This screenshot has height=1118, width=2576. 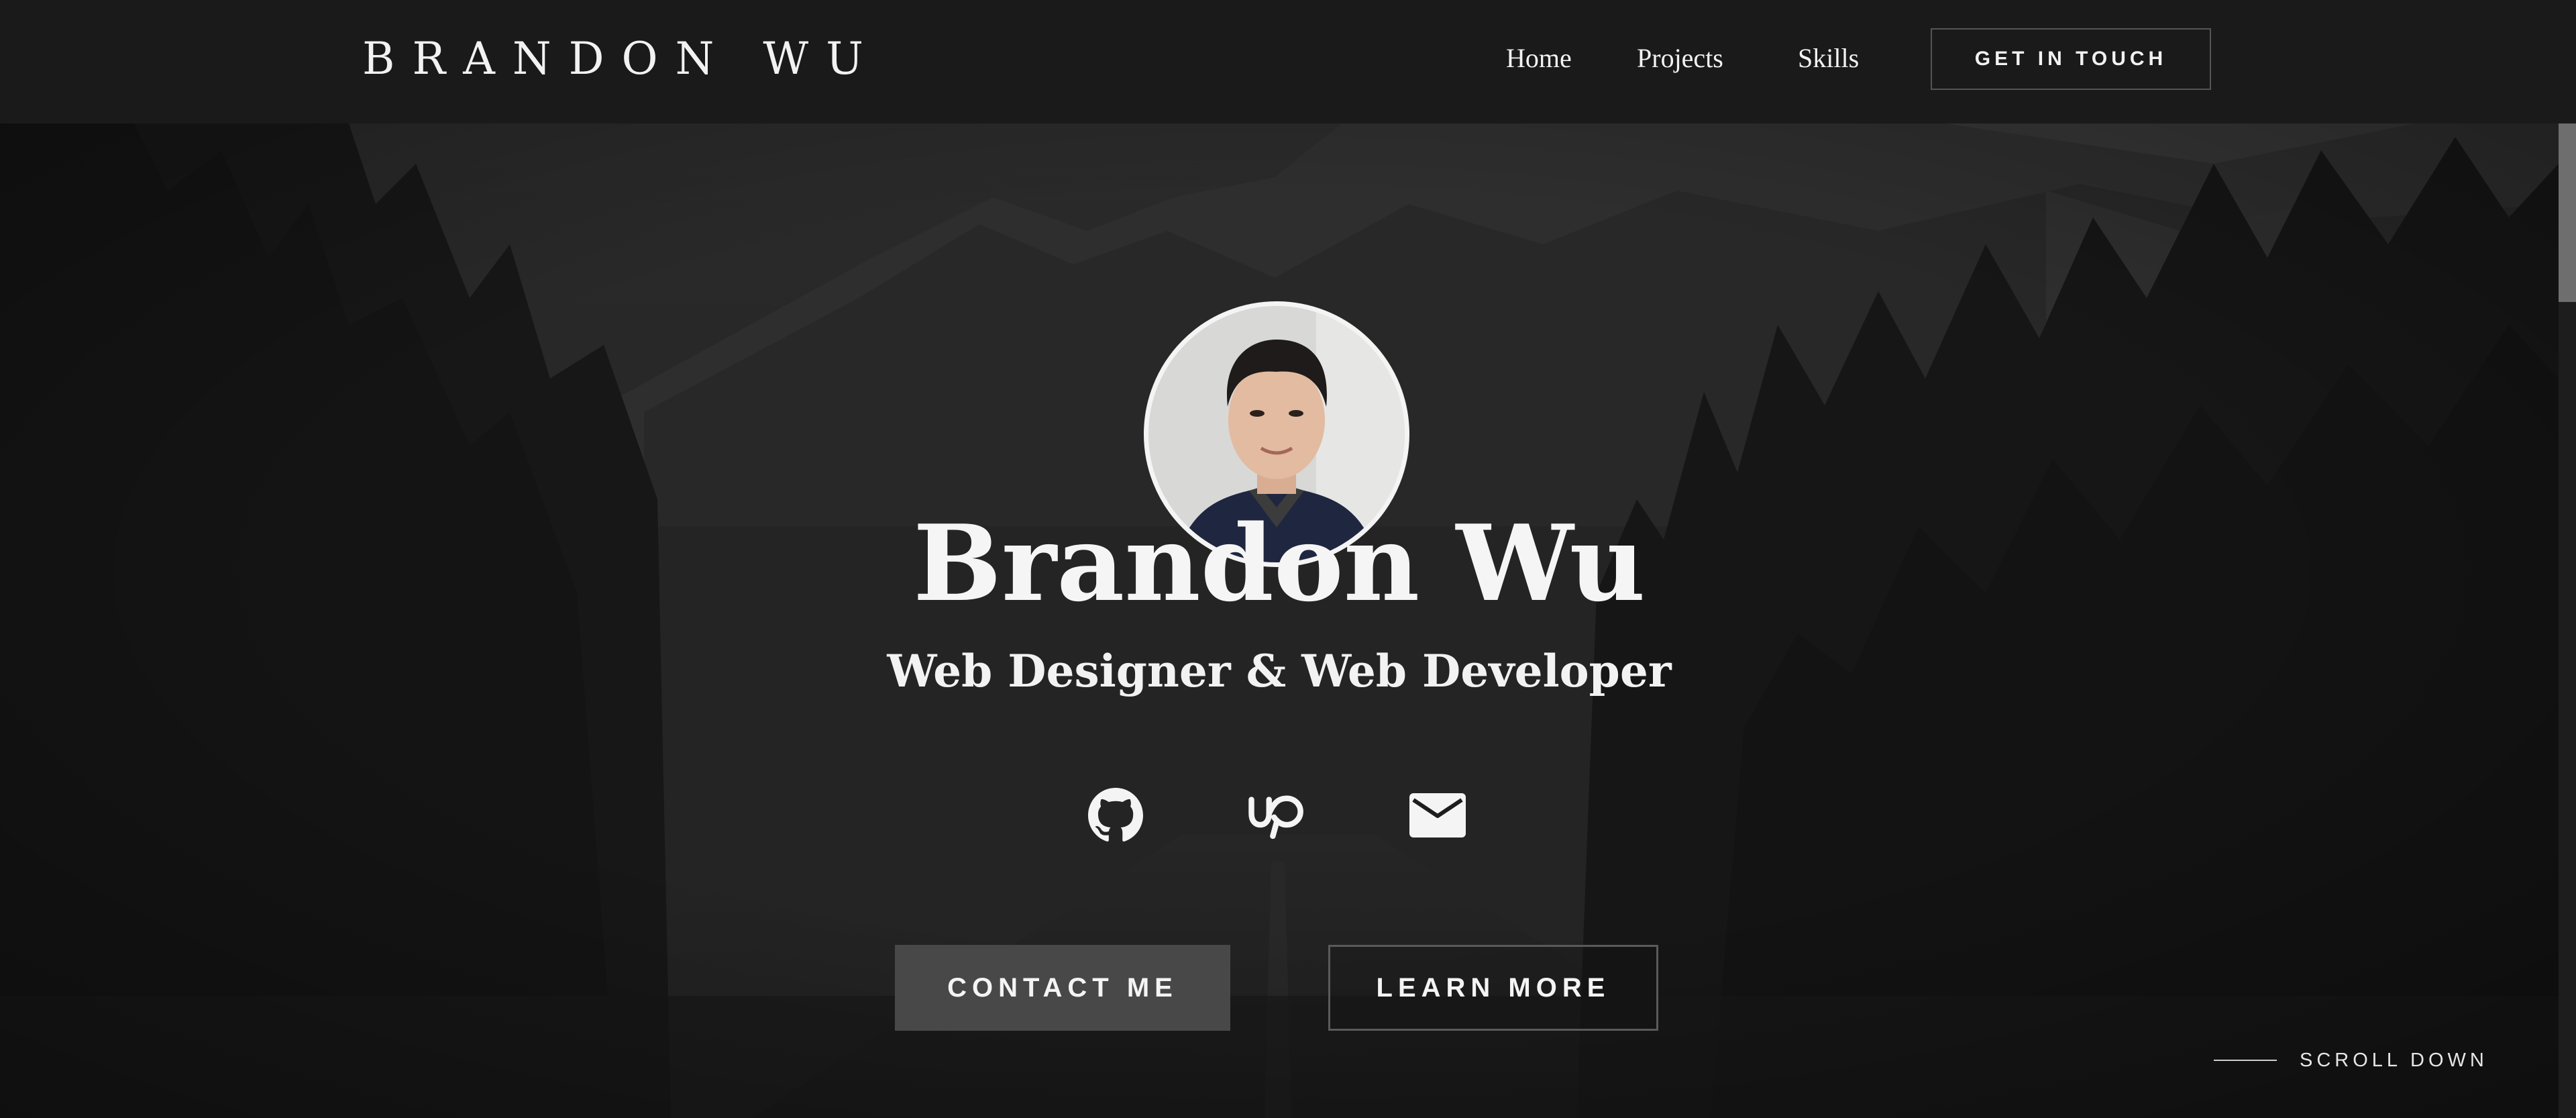 I want to click on github-glyph, so click(x=1115, y=815).